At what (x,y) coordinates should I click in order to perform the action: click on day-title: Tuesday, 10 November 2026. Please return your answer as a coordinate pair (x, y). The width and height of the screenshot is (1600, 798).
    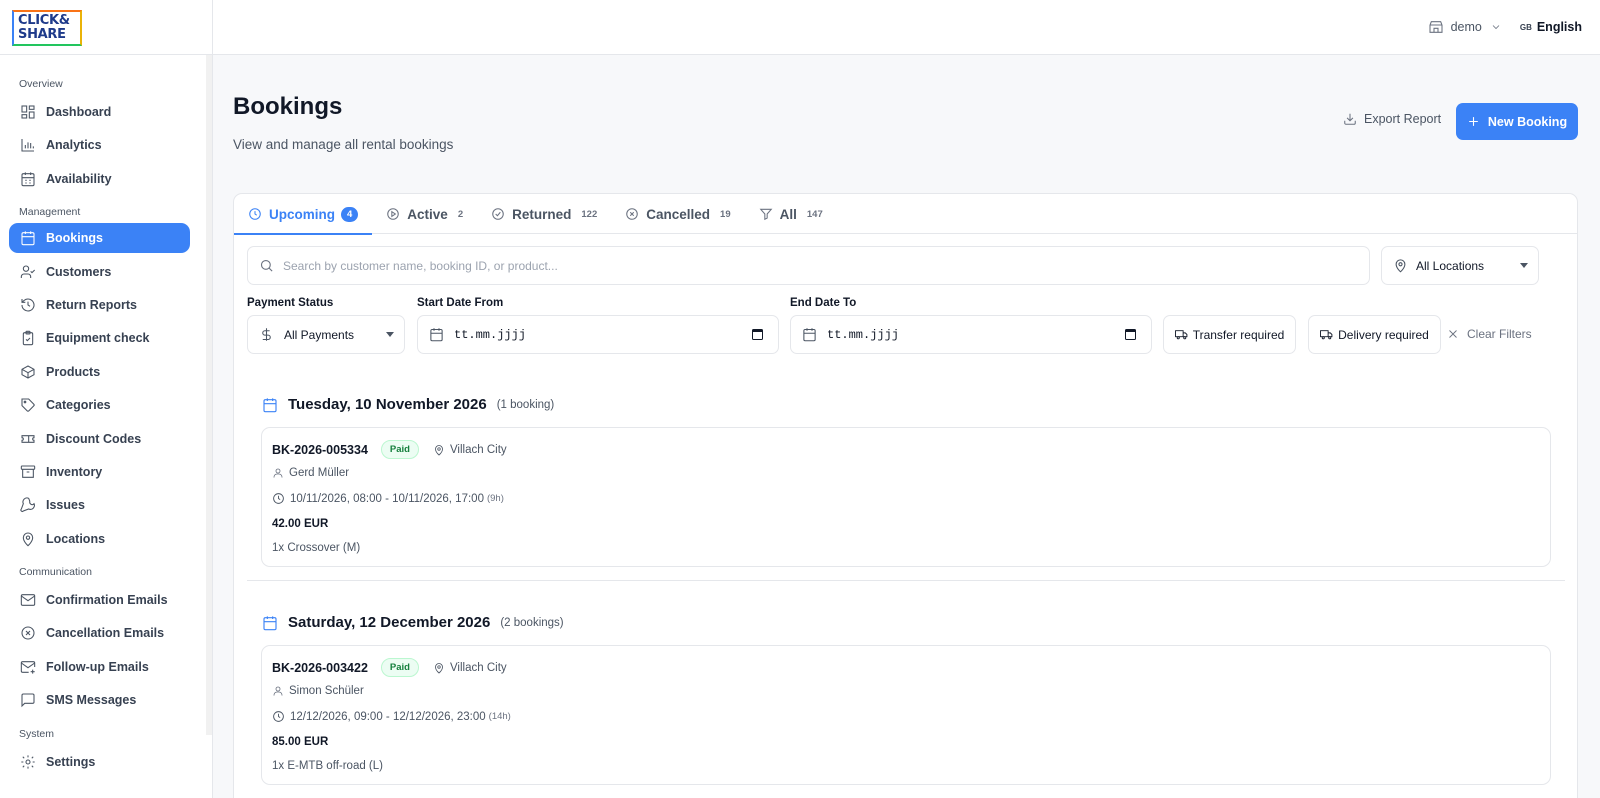
    Looking at the image, I should click on (387, 404).